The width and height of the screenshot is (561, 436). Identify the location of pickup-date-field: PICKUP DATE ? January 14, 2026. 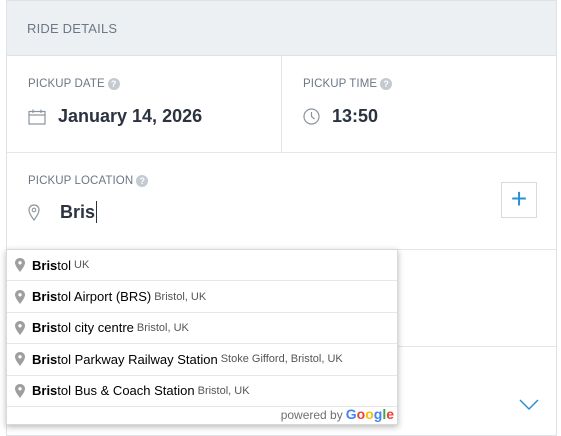
(144, 104).